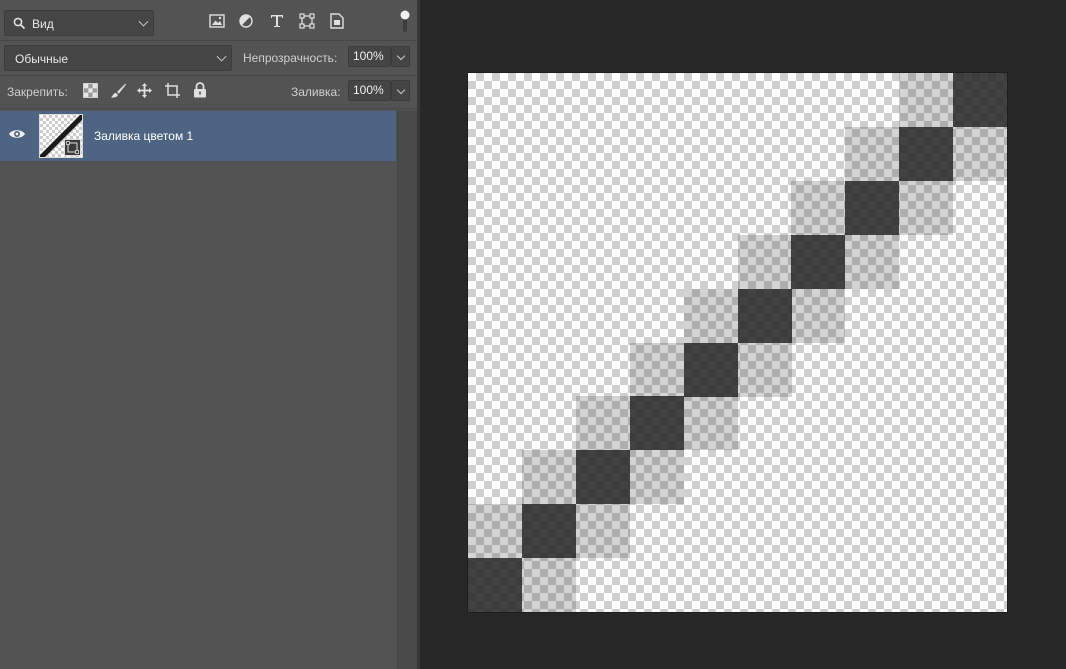 Image resolution: width=1066 pixels, height=669 pixels. I want to click on opacity-dropdown-button, so click(400, 56).